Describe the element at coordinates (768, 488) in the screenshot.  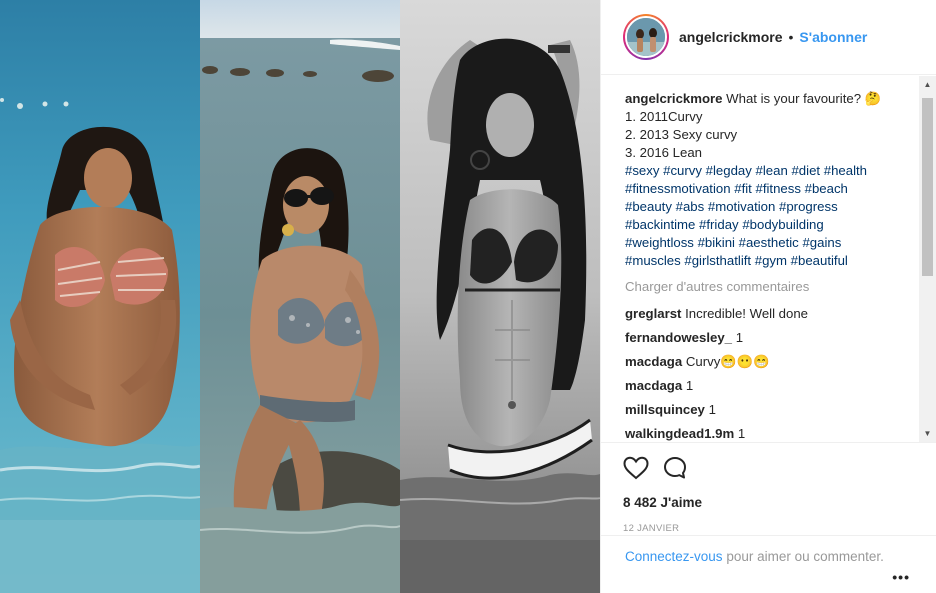
I see `post-actions: 8 482 J'aime 12 JANVIER` at that location.